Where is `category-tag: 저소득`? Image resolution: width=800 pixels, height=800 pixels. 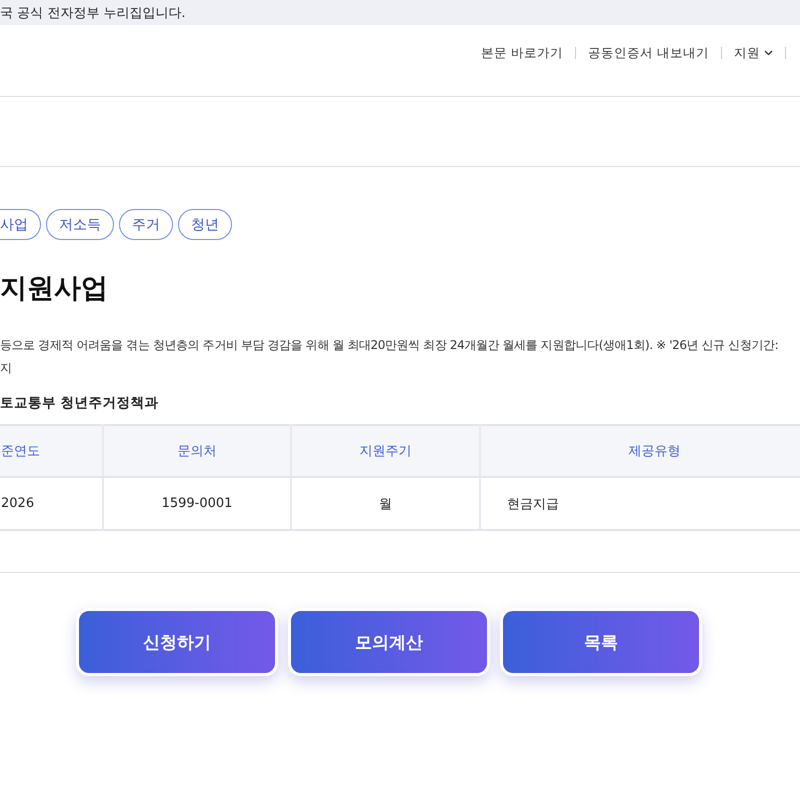 category-tag: 저소득 is located at coordinates (80, 224).